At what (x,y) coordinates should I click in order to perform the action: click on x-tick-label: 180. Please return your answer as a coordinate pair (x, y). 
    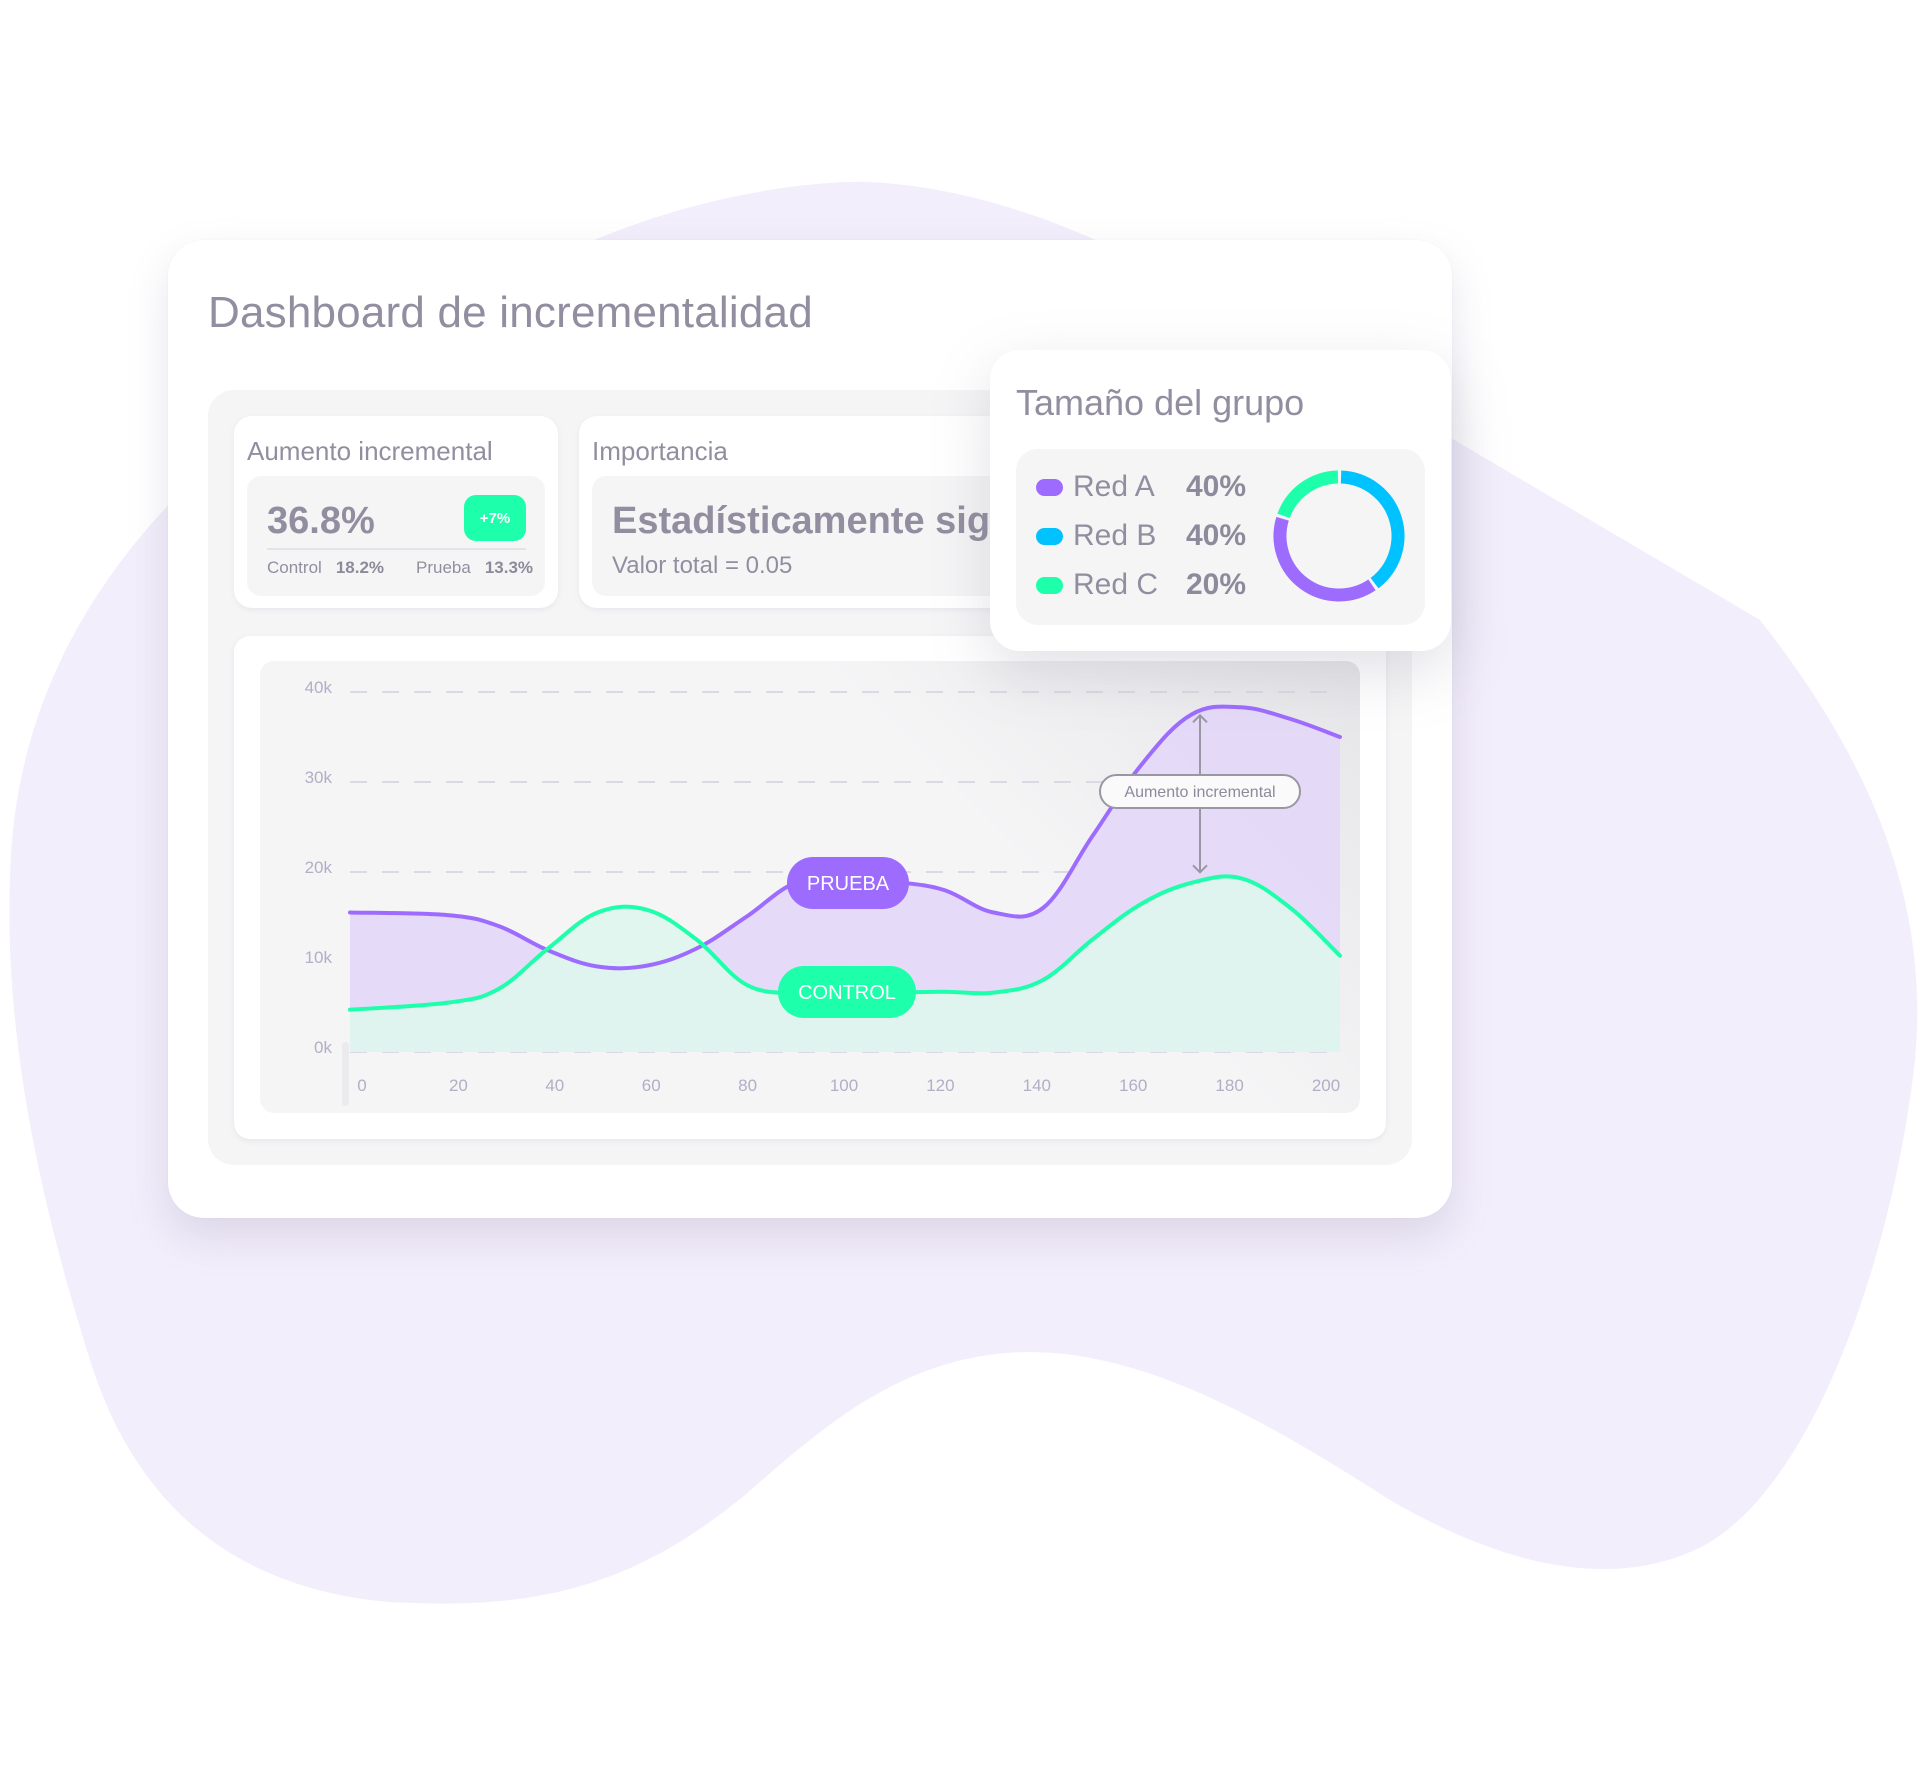
    Looking at the image, I should click on (1229, 1085).